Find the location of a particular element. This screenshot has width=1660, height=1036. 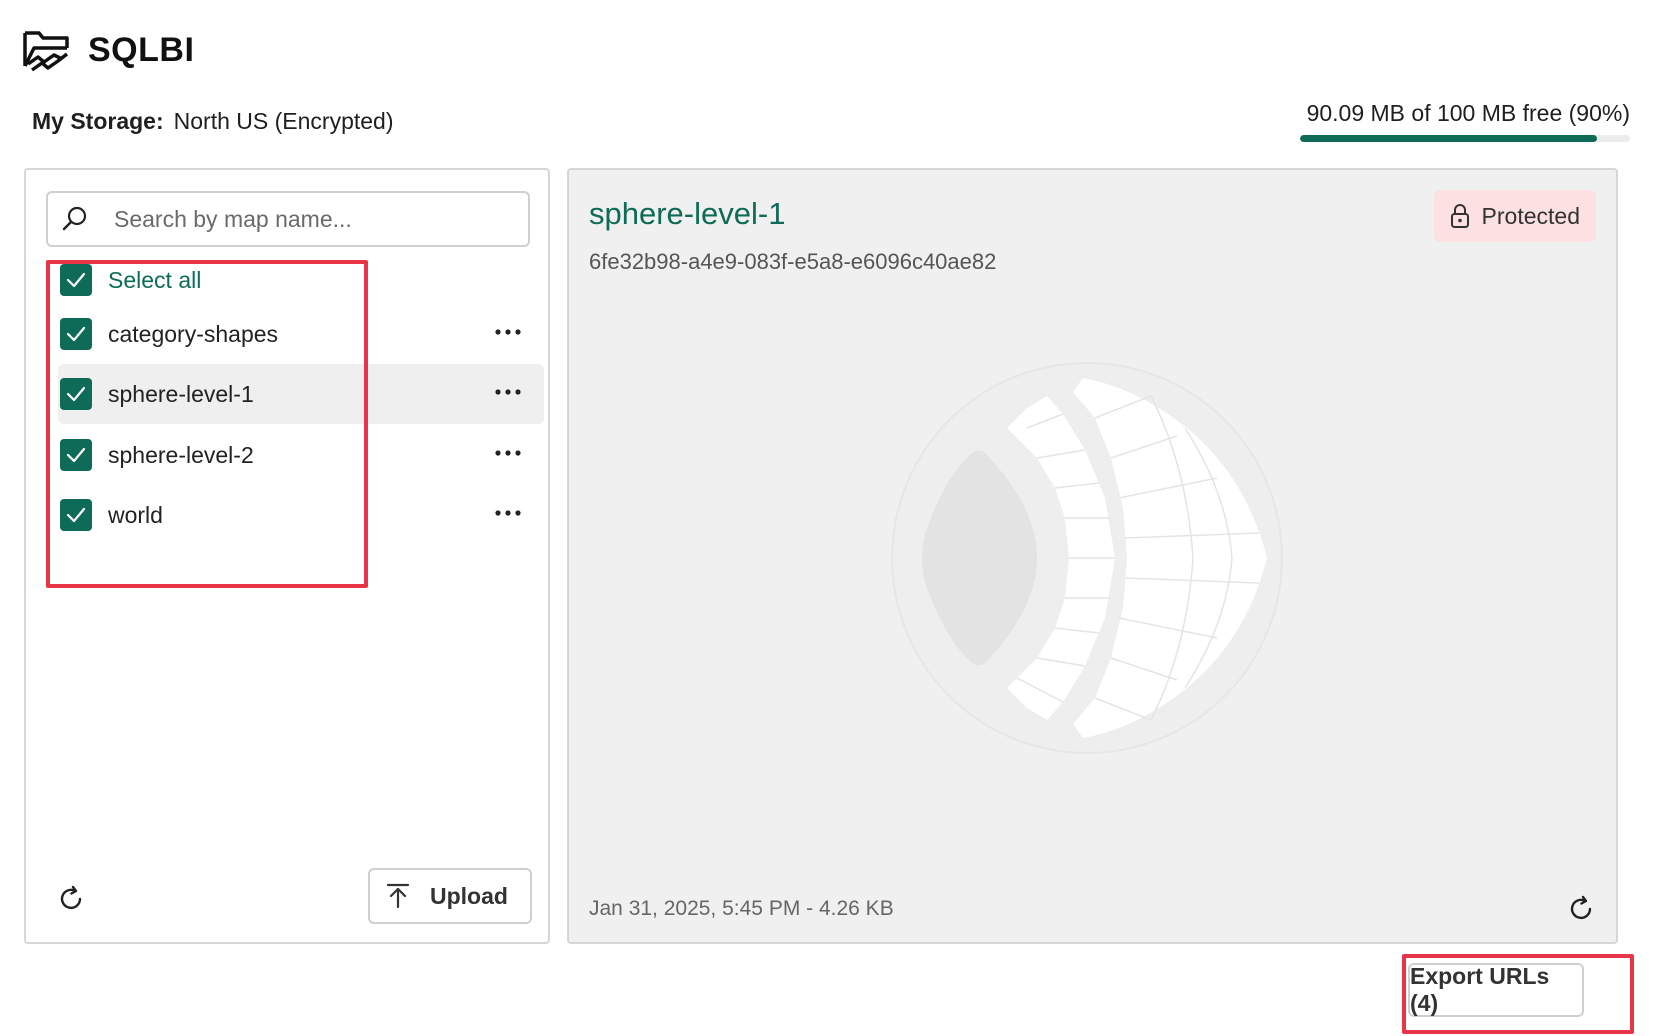

search-input is located at coordinates (304, 219).